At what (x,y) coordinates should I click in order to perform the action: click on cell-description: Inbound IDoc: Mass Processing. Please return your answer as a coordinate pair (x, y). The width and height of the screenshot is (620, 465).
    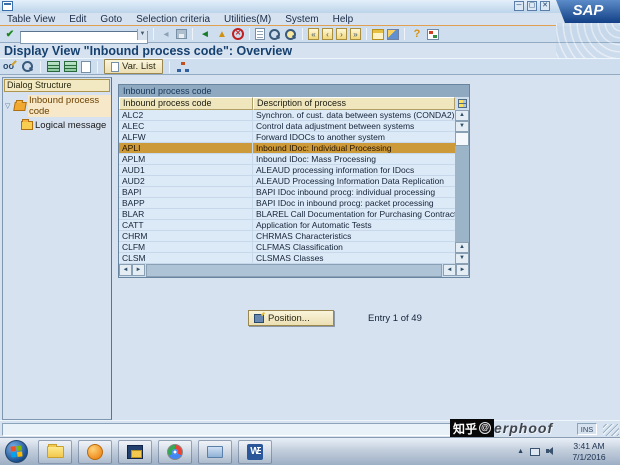
    Looking at the image, I should click on (354, 159).